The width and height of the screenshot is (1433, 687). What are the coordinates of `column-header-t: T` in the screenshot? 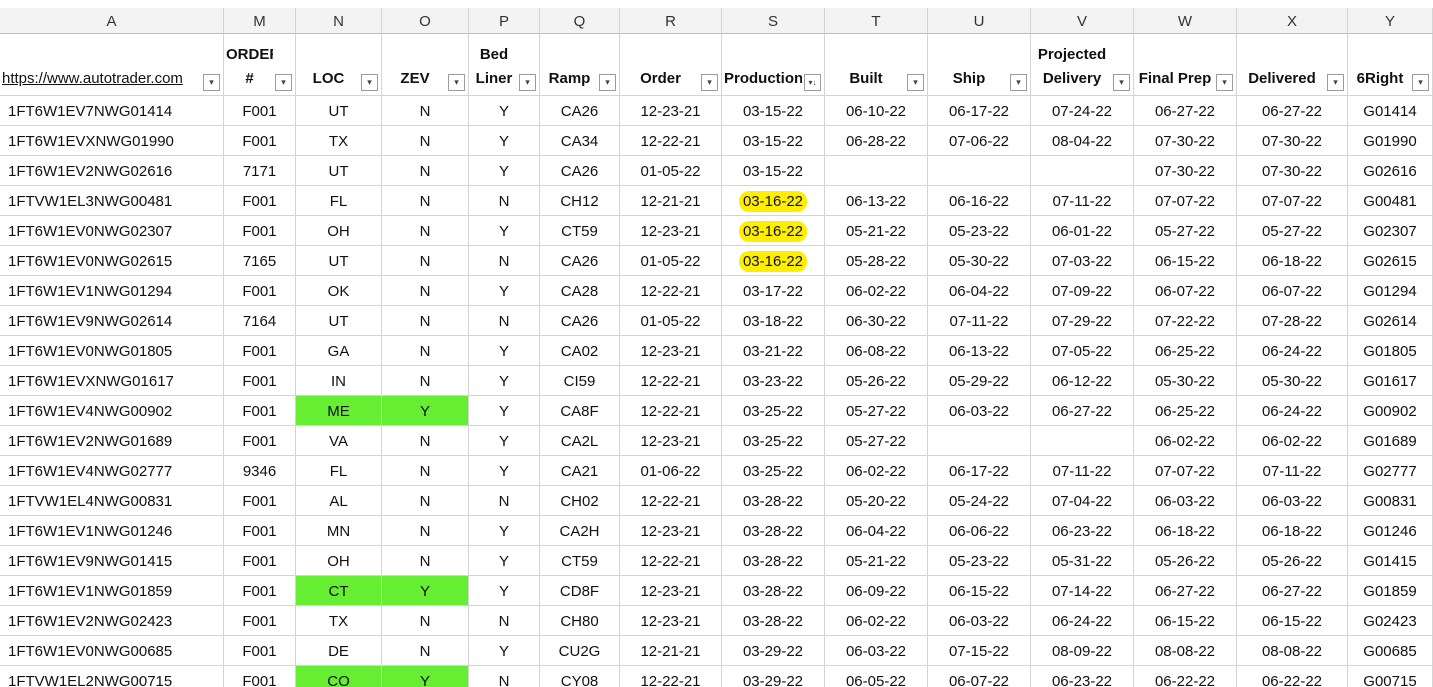 It's located at (876, 21).